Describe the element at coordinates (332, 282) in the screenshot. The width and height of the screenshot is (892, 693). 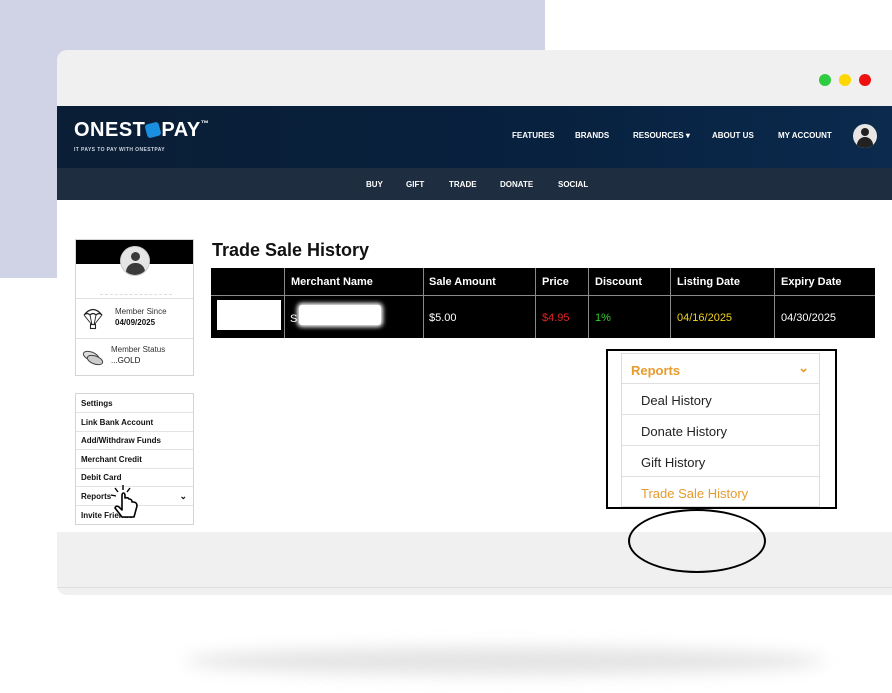
I see `column-header-merchant-name: Merchant Name` at that location.